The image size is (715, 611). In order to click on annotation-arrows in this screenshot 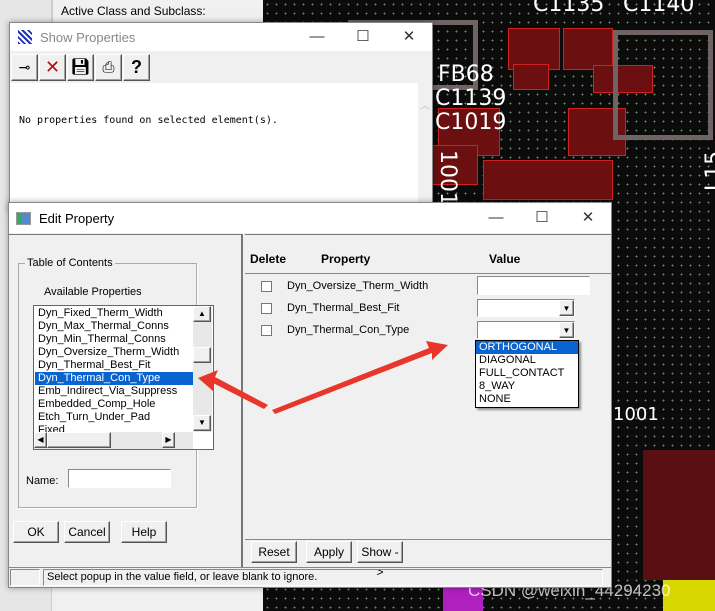, I will do `click(323, 377)`.